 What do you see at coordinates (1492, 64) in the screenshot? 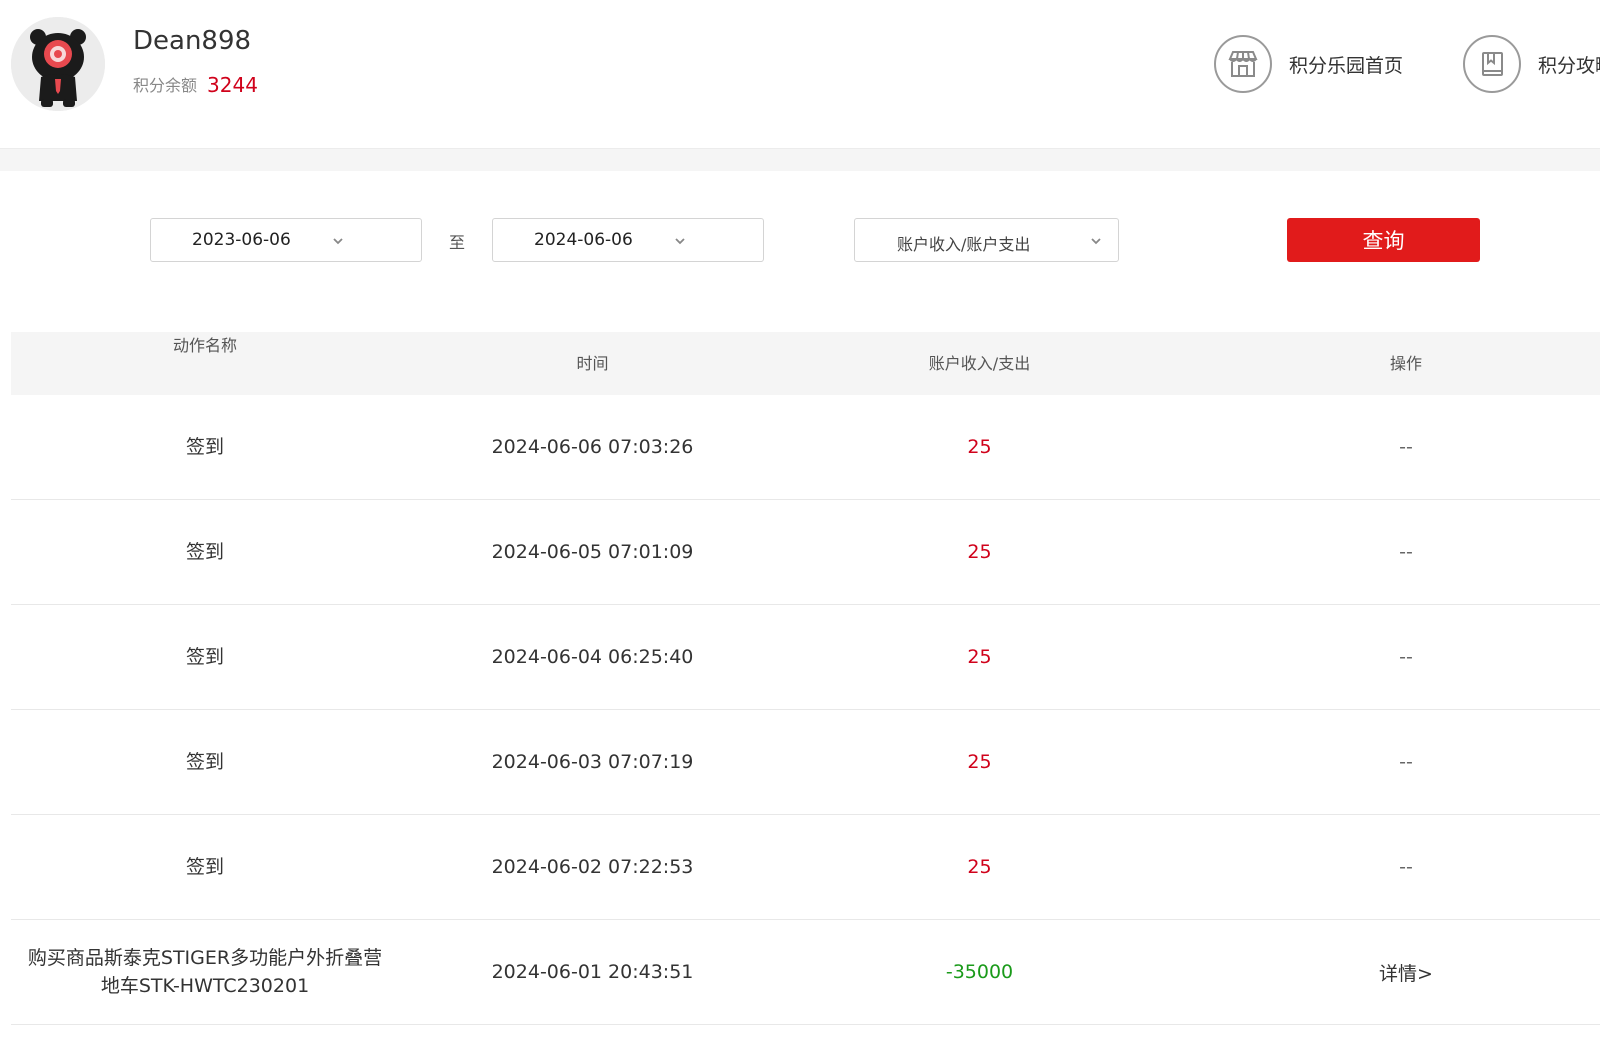
I see `book-icon` at bounding box center [1492, 64].